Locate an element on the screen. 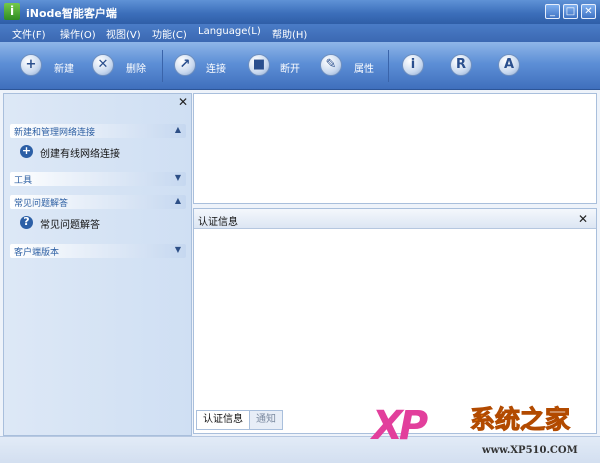 This screenshot has width=600, height=463. menu-view: 视图(V) is located at coordinates (123, 33).